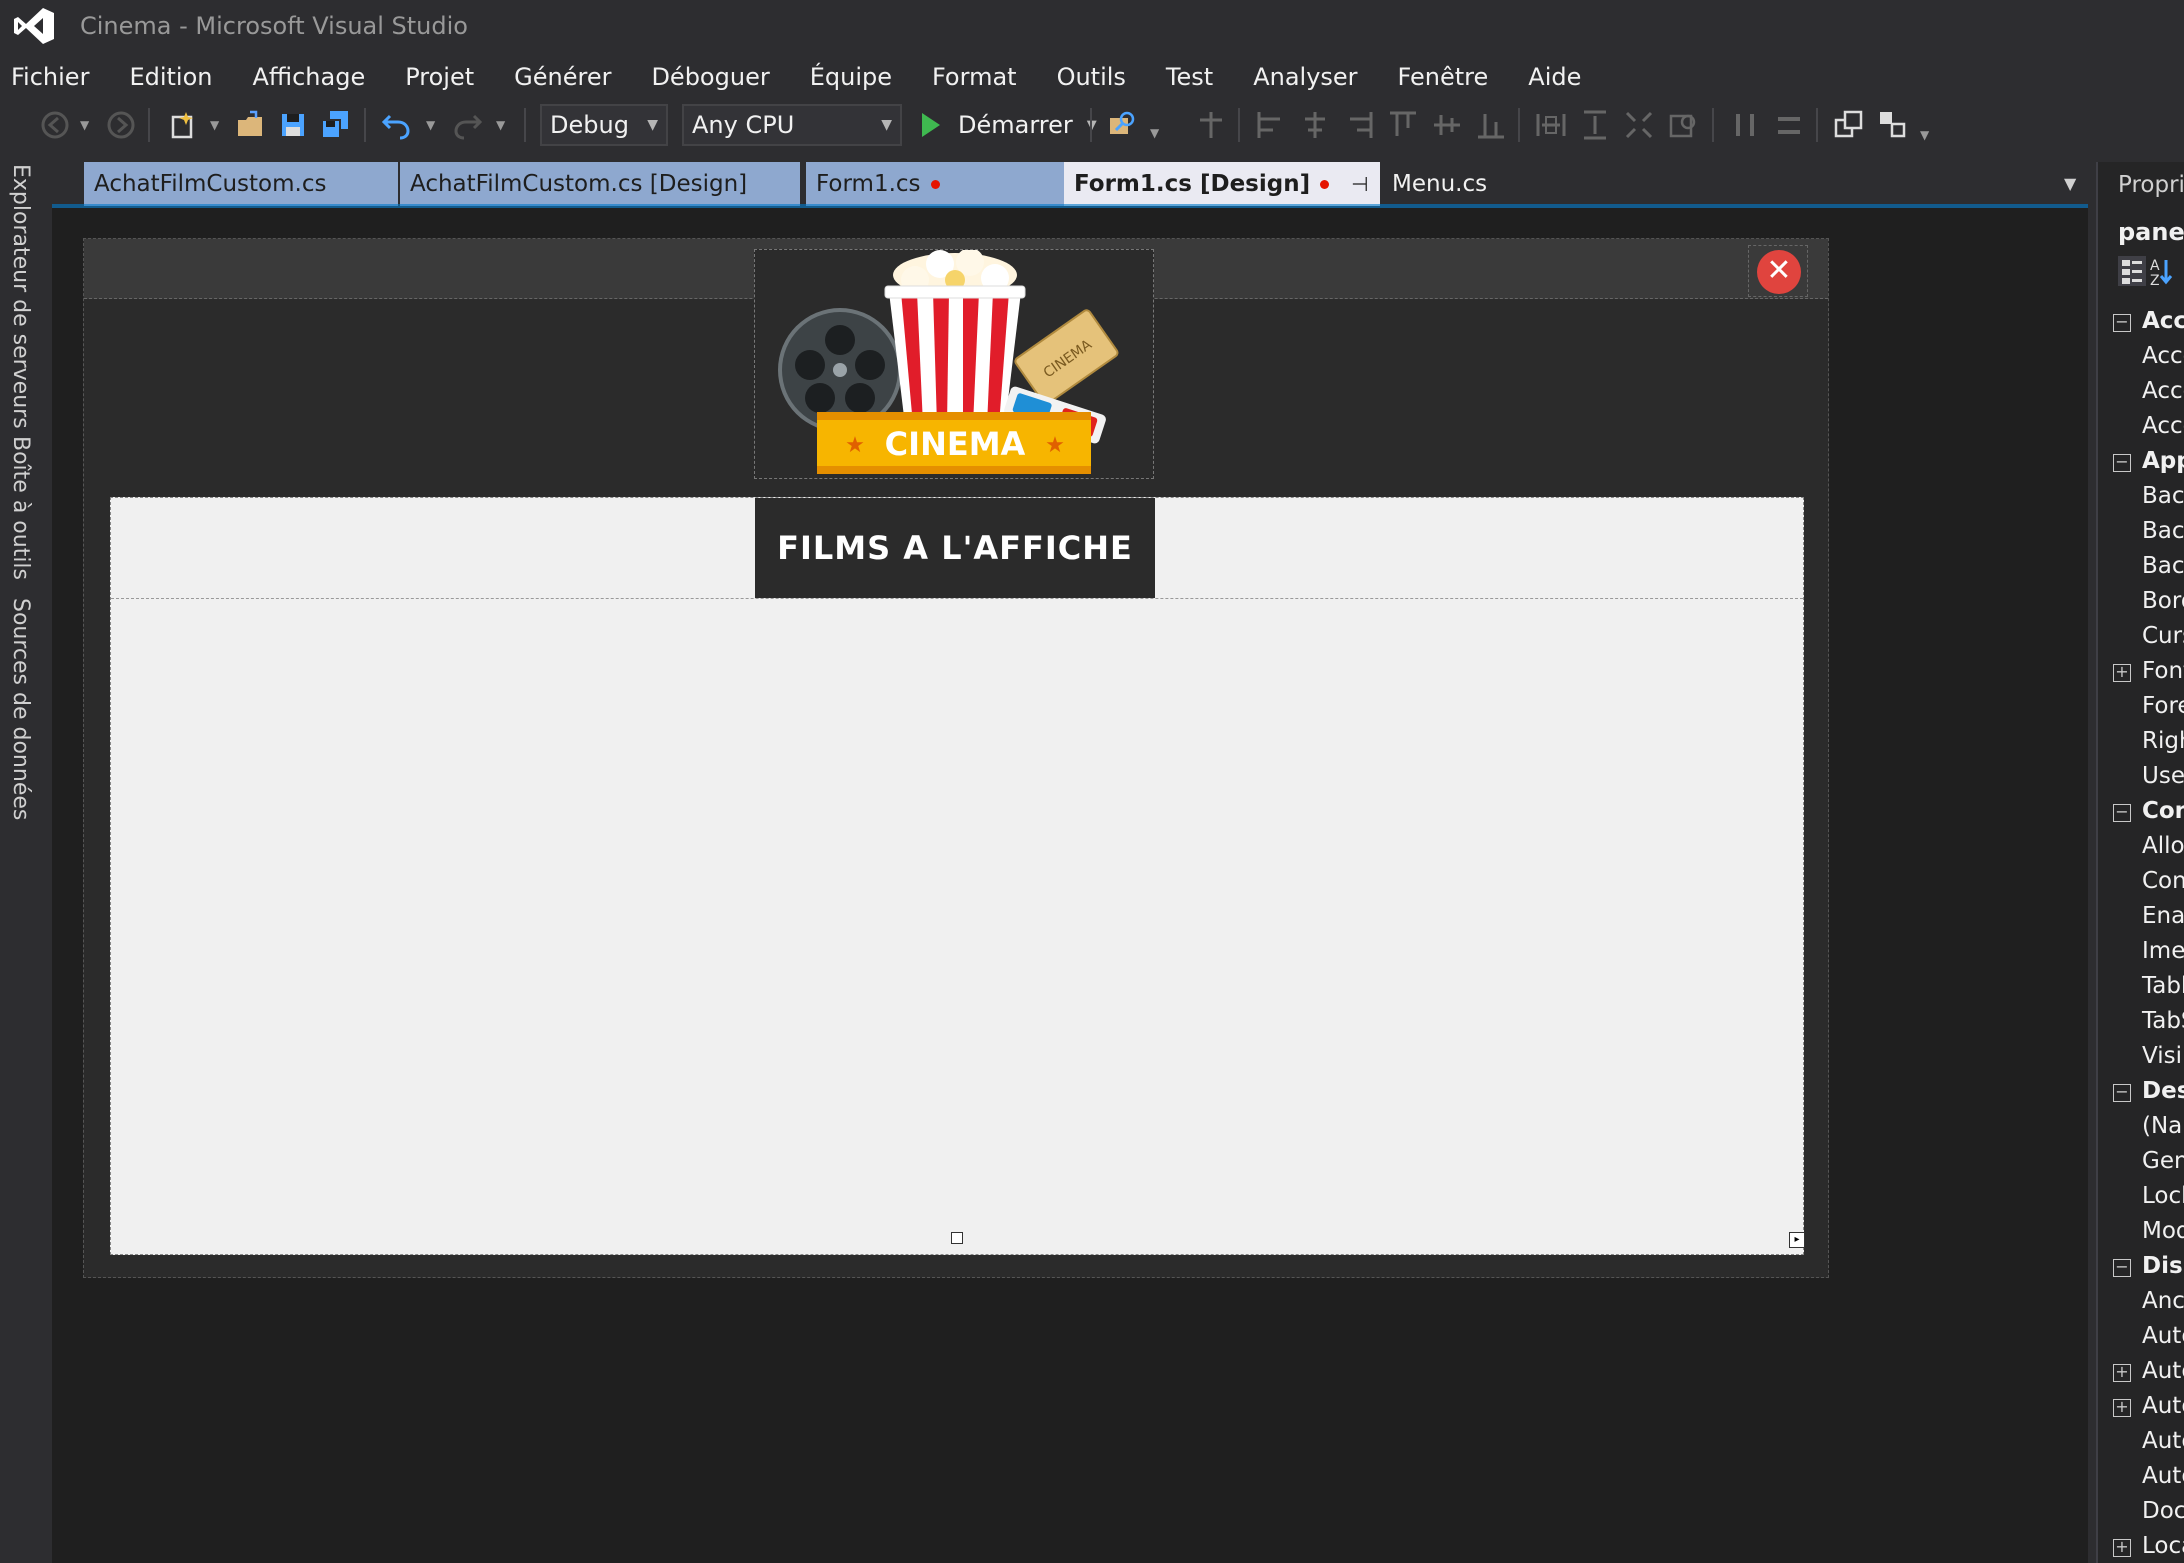 This screenshot has width=2184, height=1563. Describe the element at coordinates (1554, 77) in the screenshot. I see `menu-aide: Aide` at that location.